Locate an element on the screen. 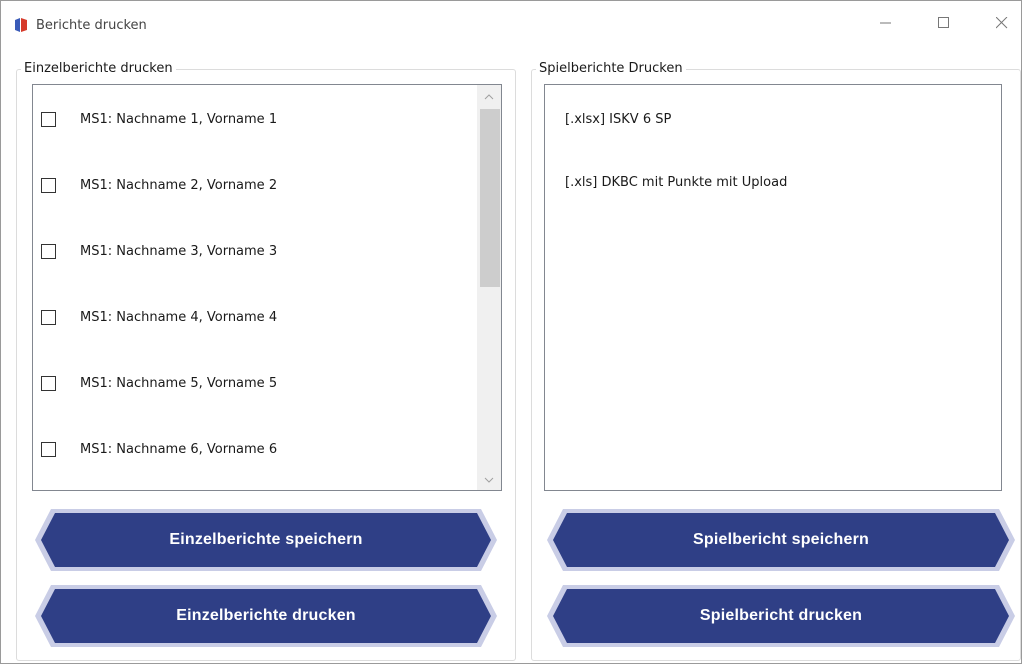 The width and height of the screenshot is (1022, 664). scroll-thumb is located at coordinates (490, 198).